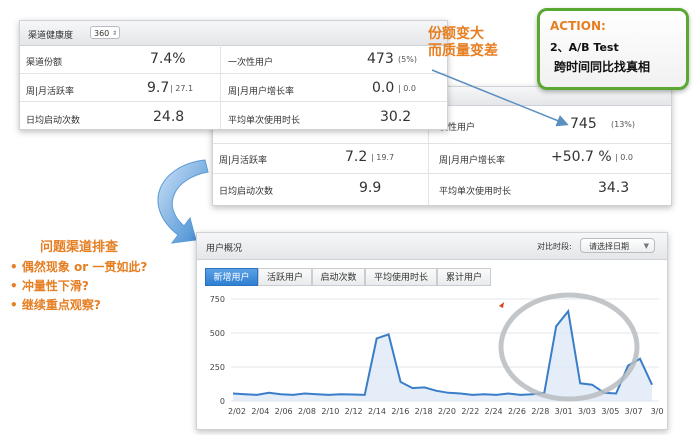 The width and height of the screenshot is (700, 435). I want to click on series-area, so click(442, 356).